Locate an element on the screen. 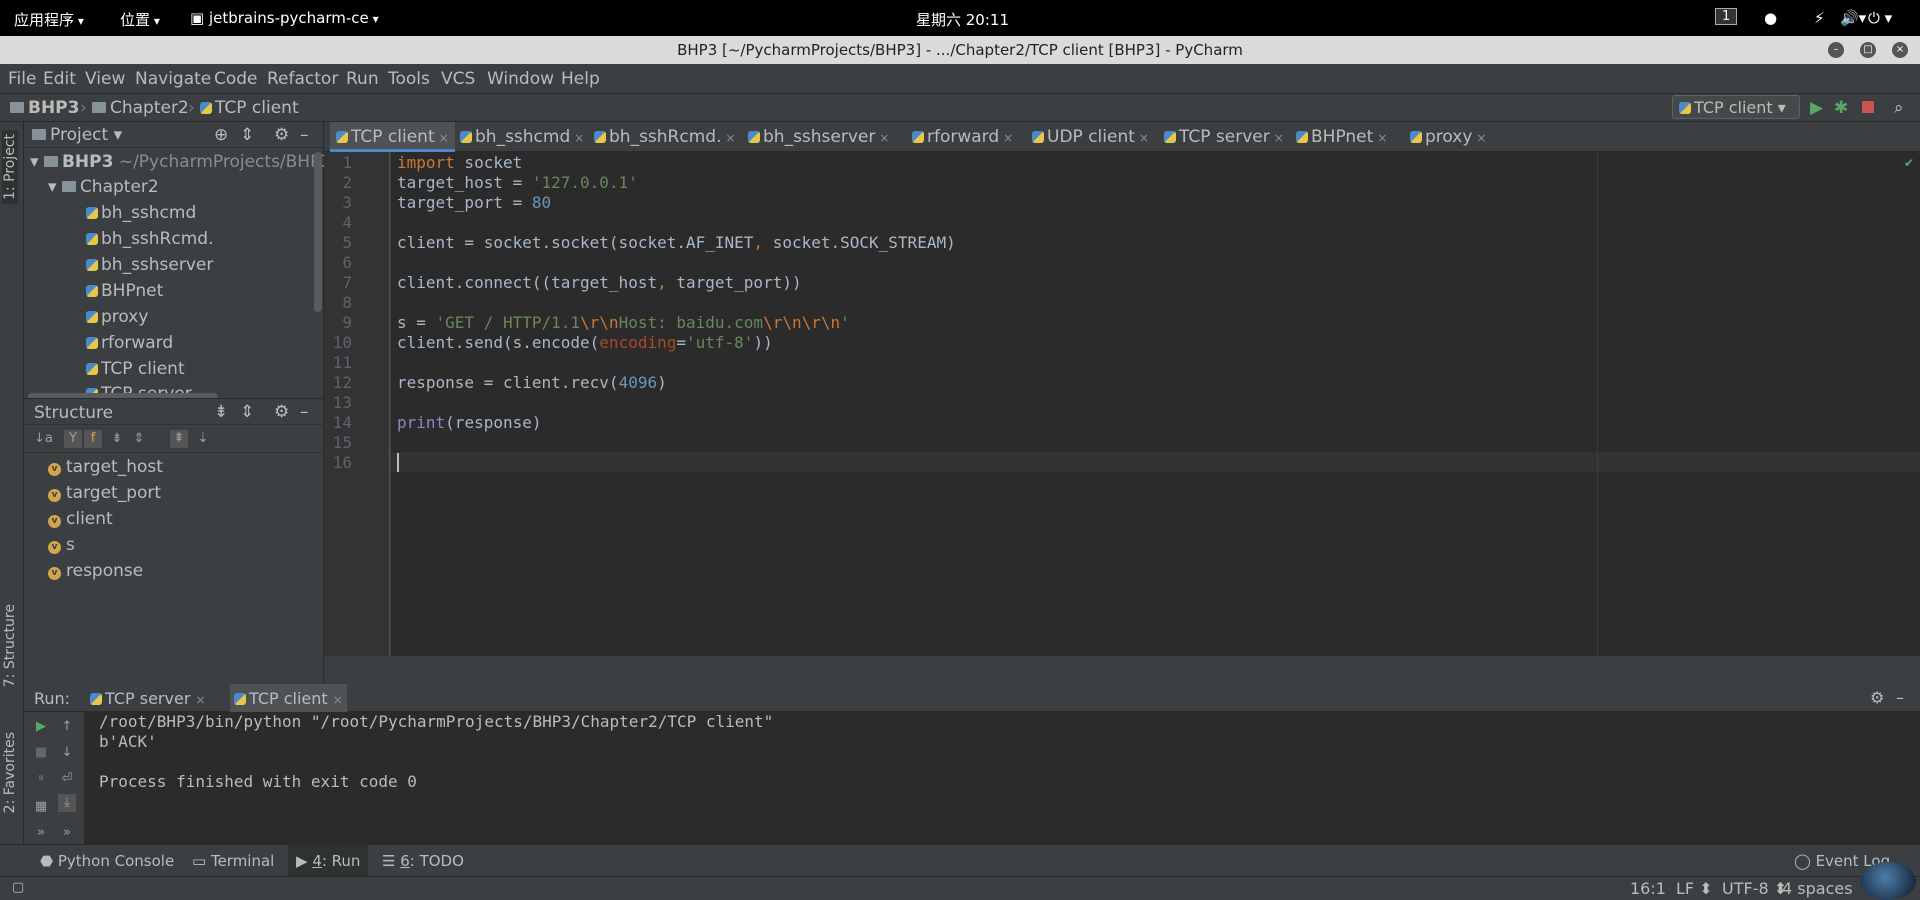 Image resolution: width=1920 pixels, height=900 pixels. active-app-menu: ▣ jetbrains-pycharm-ce is located at coordinates (284, 18).